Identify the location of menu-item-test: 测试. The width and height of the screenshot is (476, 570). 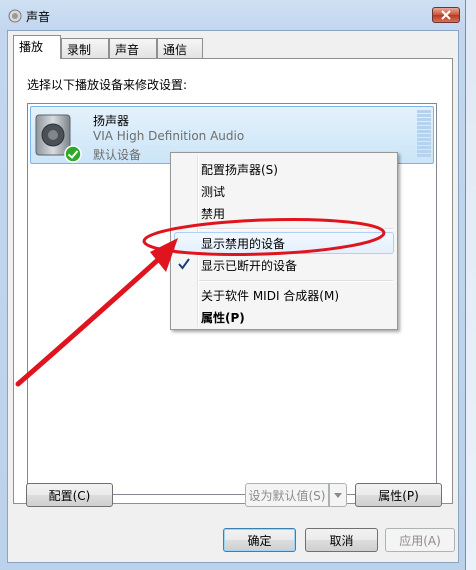
(213, 191).